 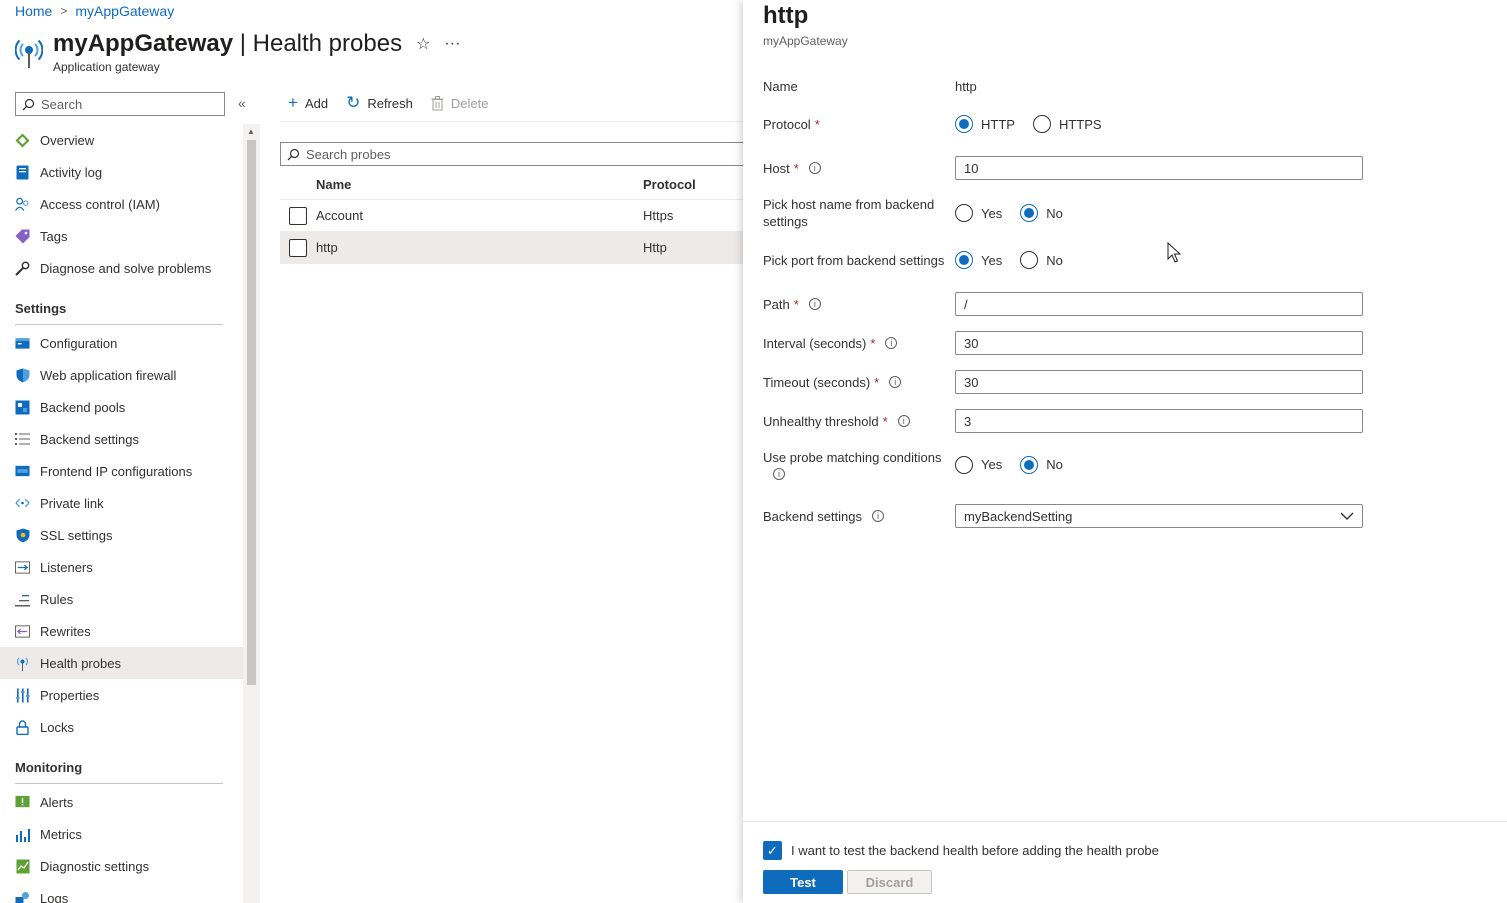 What do you see at coordinates (76, 535) in the screenshot?
I see `sidebar-item-label: SSL settings` at bounding box center [76, 535].